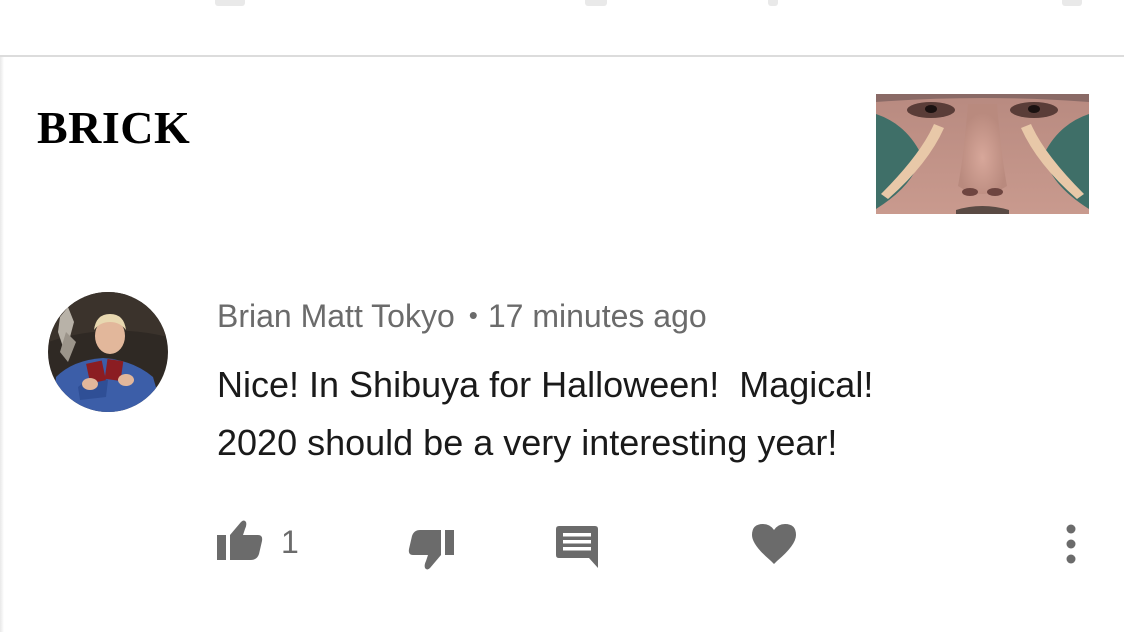 The width and height of the screenshot is (1124, 632). Describe the element at coordinates (2, 344) in the screenshot. I see `page-edge-shadow` at that location.